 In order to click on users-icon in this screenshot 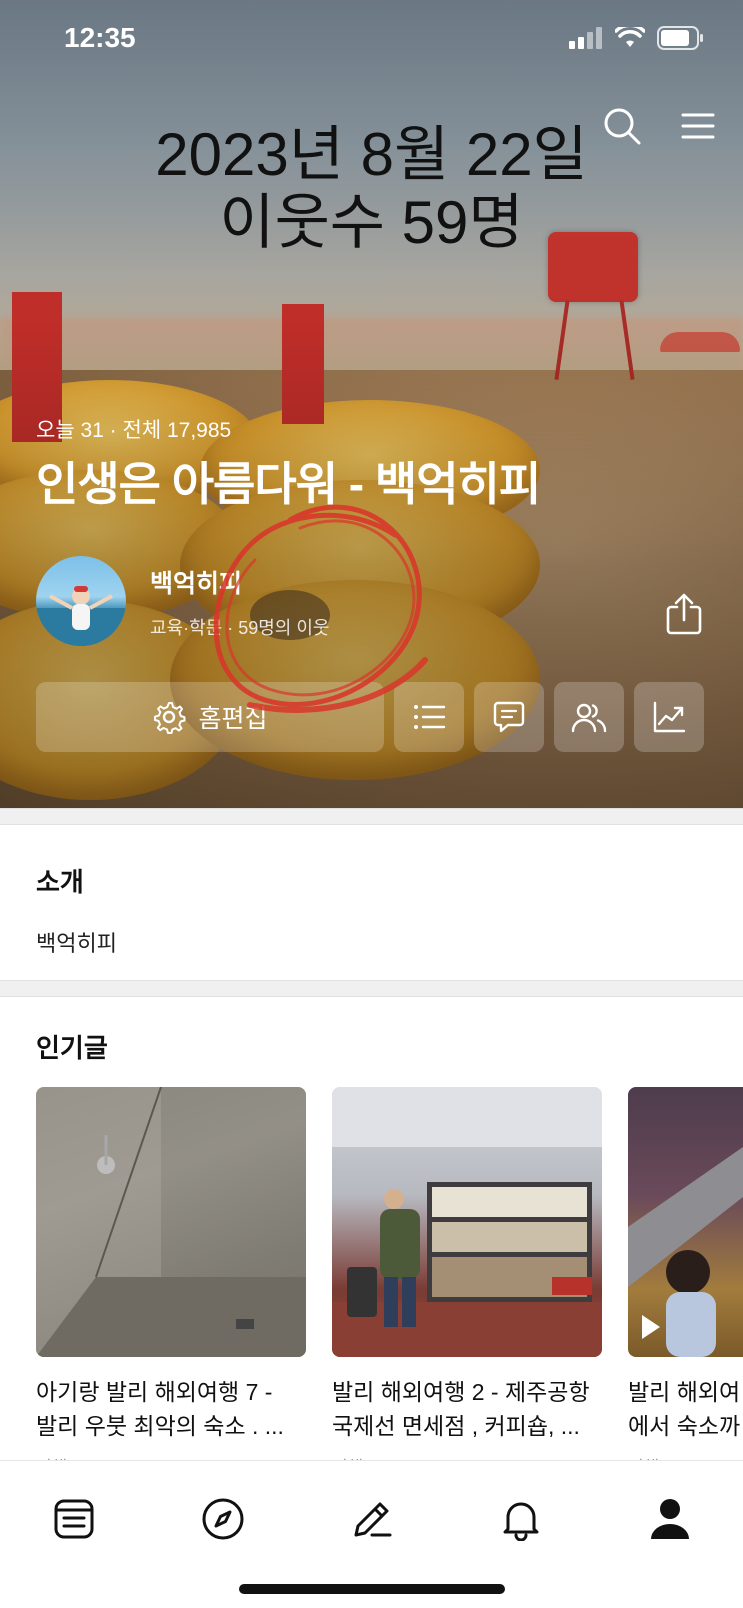, I will do `click(589, 718)`.